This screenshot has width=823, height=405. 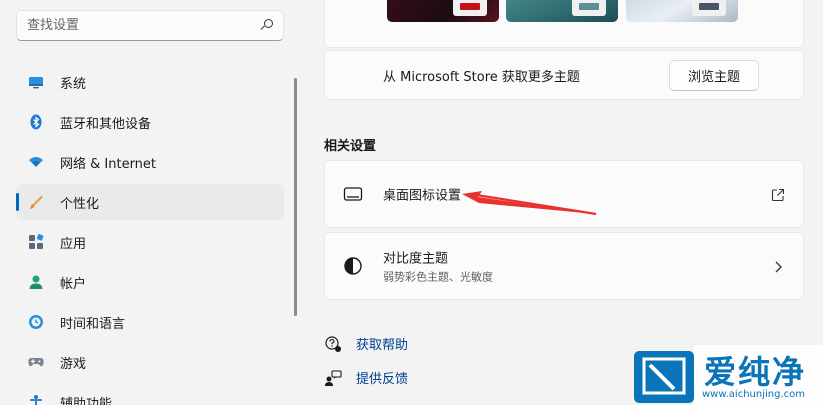 I want to click on desktop-icon, so click(x=353, y=194).